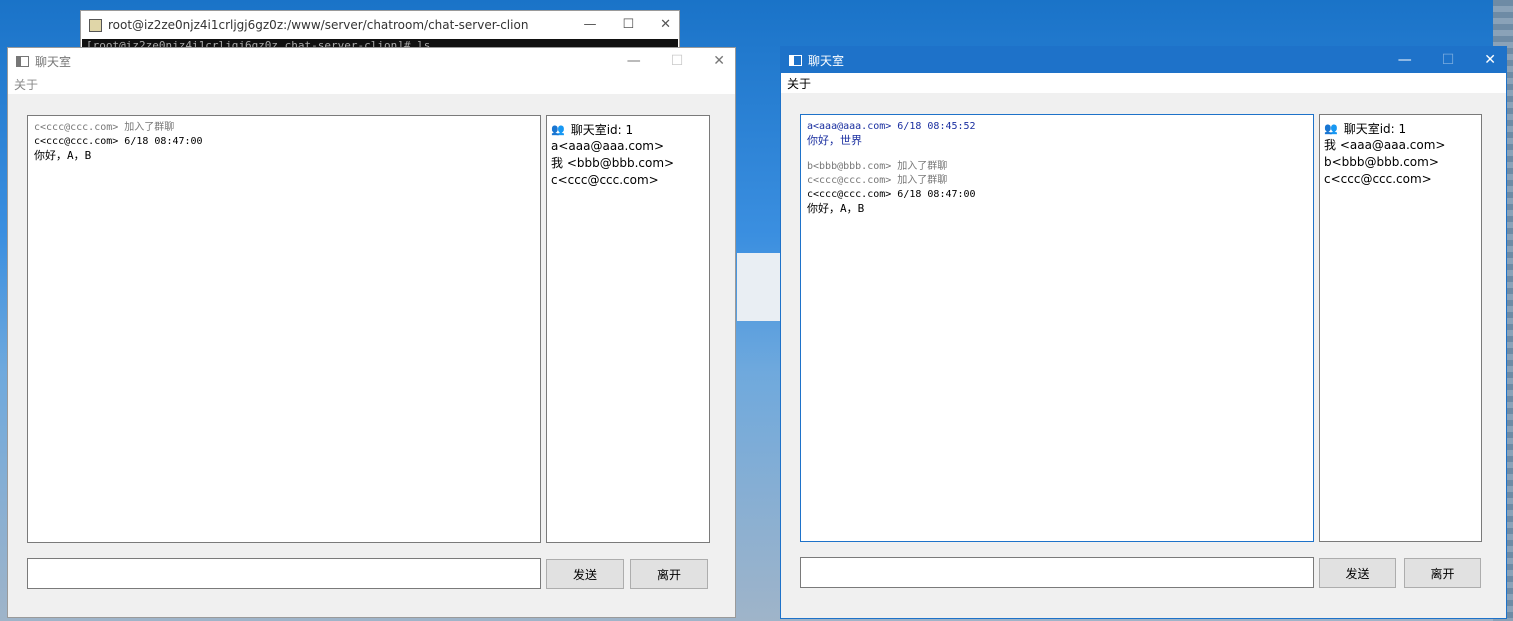  What do you see at coordinates (628, 163) in the screenshot?
I see `user-item: 我 <bbb@bbb.com>` at bounding box center [628, 163].